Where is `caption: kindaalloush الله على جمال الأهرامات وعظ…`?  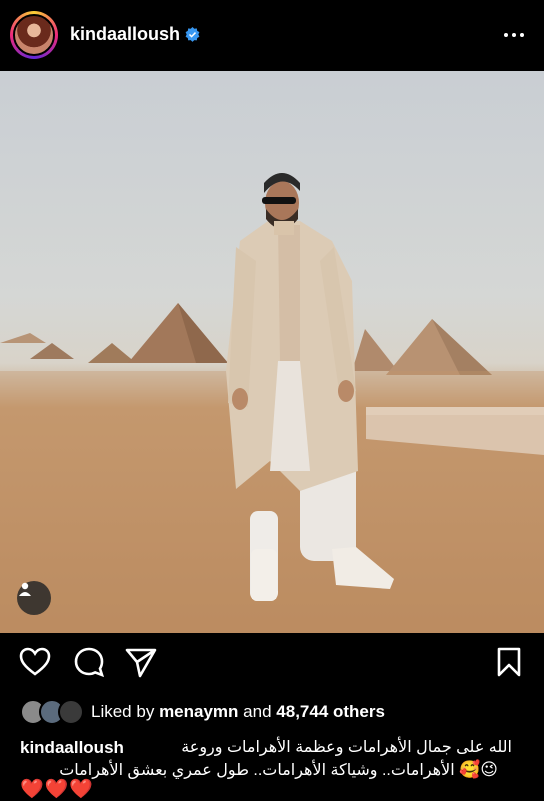 caption: kindaalloush الله على جمال الأهرامات وعظ… is located at coordinates (275, 768).